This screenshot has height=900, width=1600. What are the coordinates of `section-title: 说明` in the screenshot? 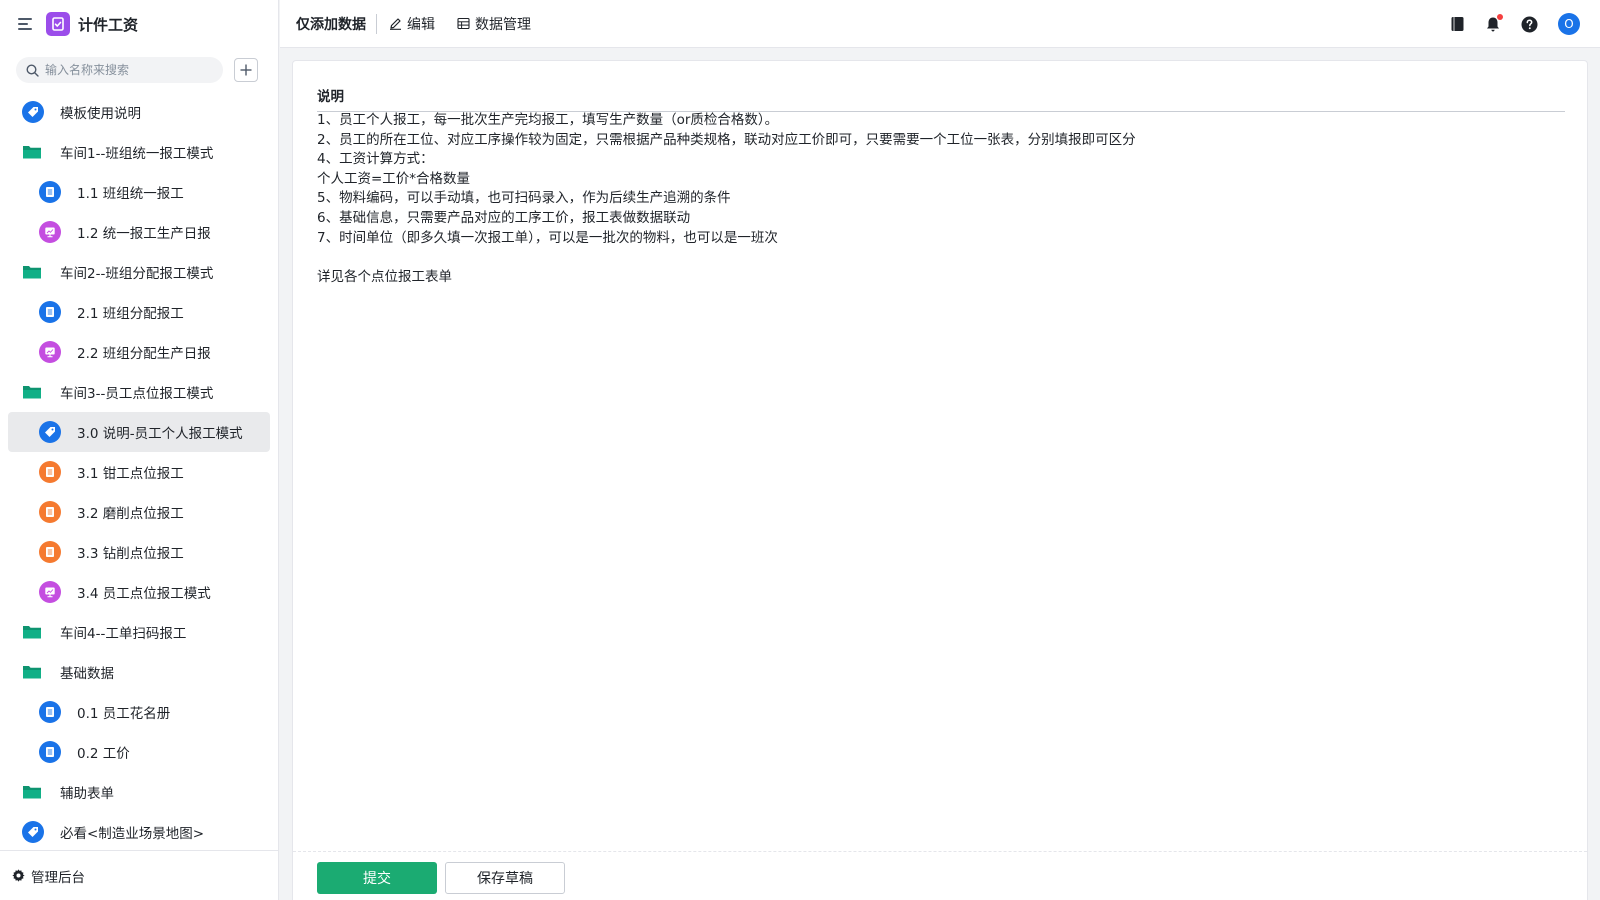 It's located at (941, 98).